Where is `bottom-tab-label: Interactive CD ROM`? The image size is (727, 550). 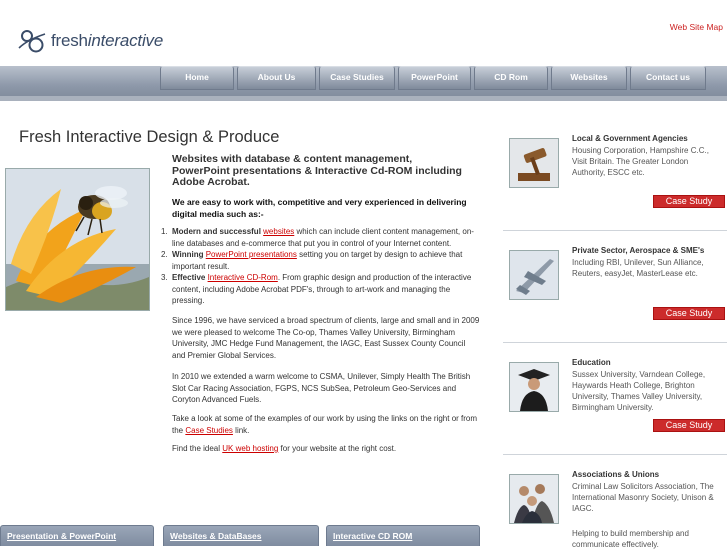
bottom-tab-label: Interactive CD ROM is located at coordinates (372, 536).